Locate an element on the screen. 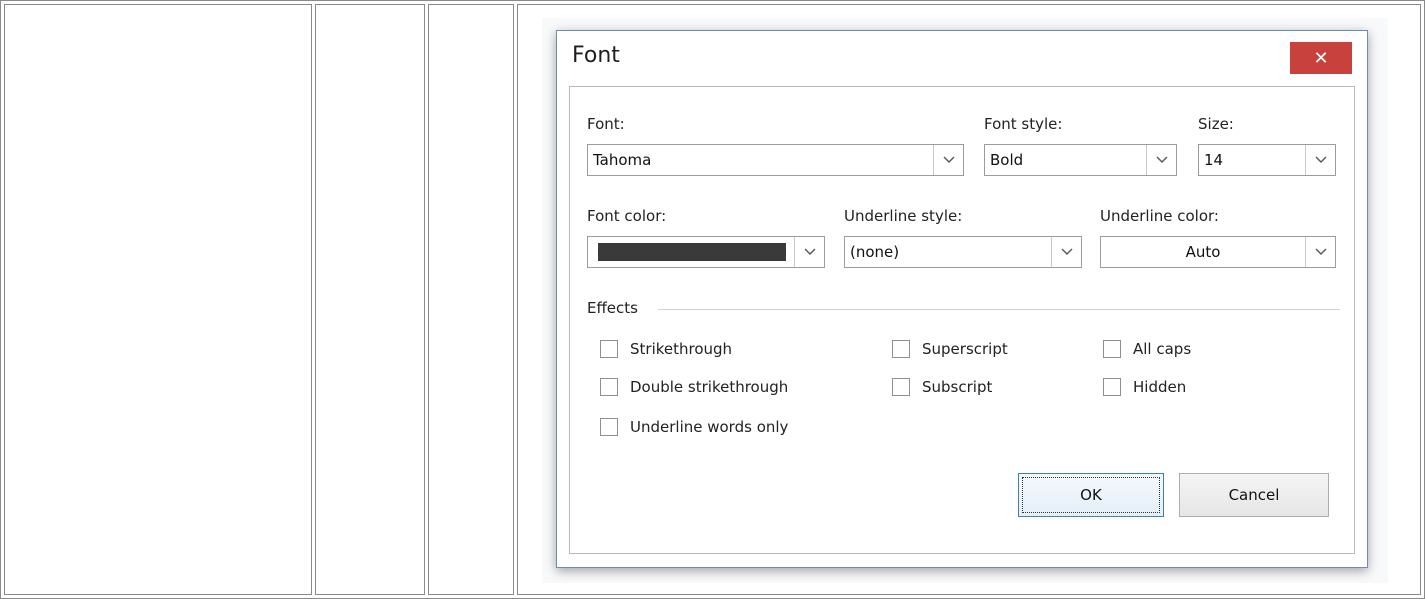 The image size is (1425, 599). superscript-label: Superscript is located at coordinates (965, 349).